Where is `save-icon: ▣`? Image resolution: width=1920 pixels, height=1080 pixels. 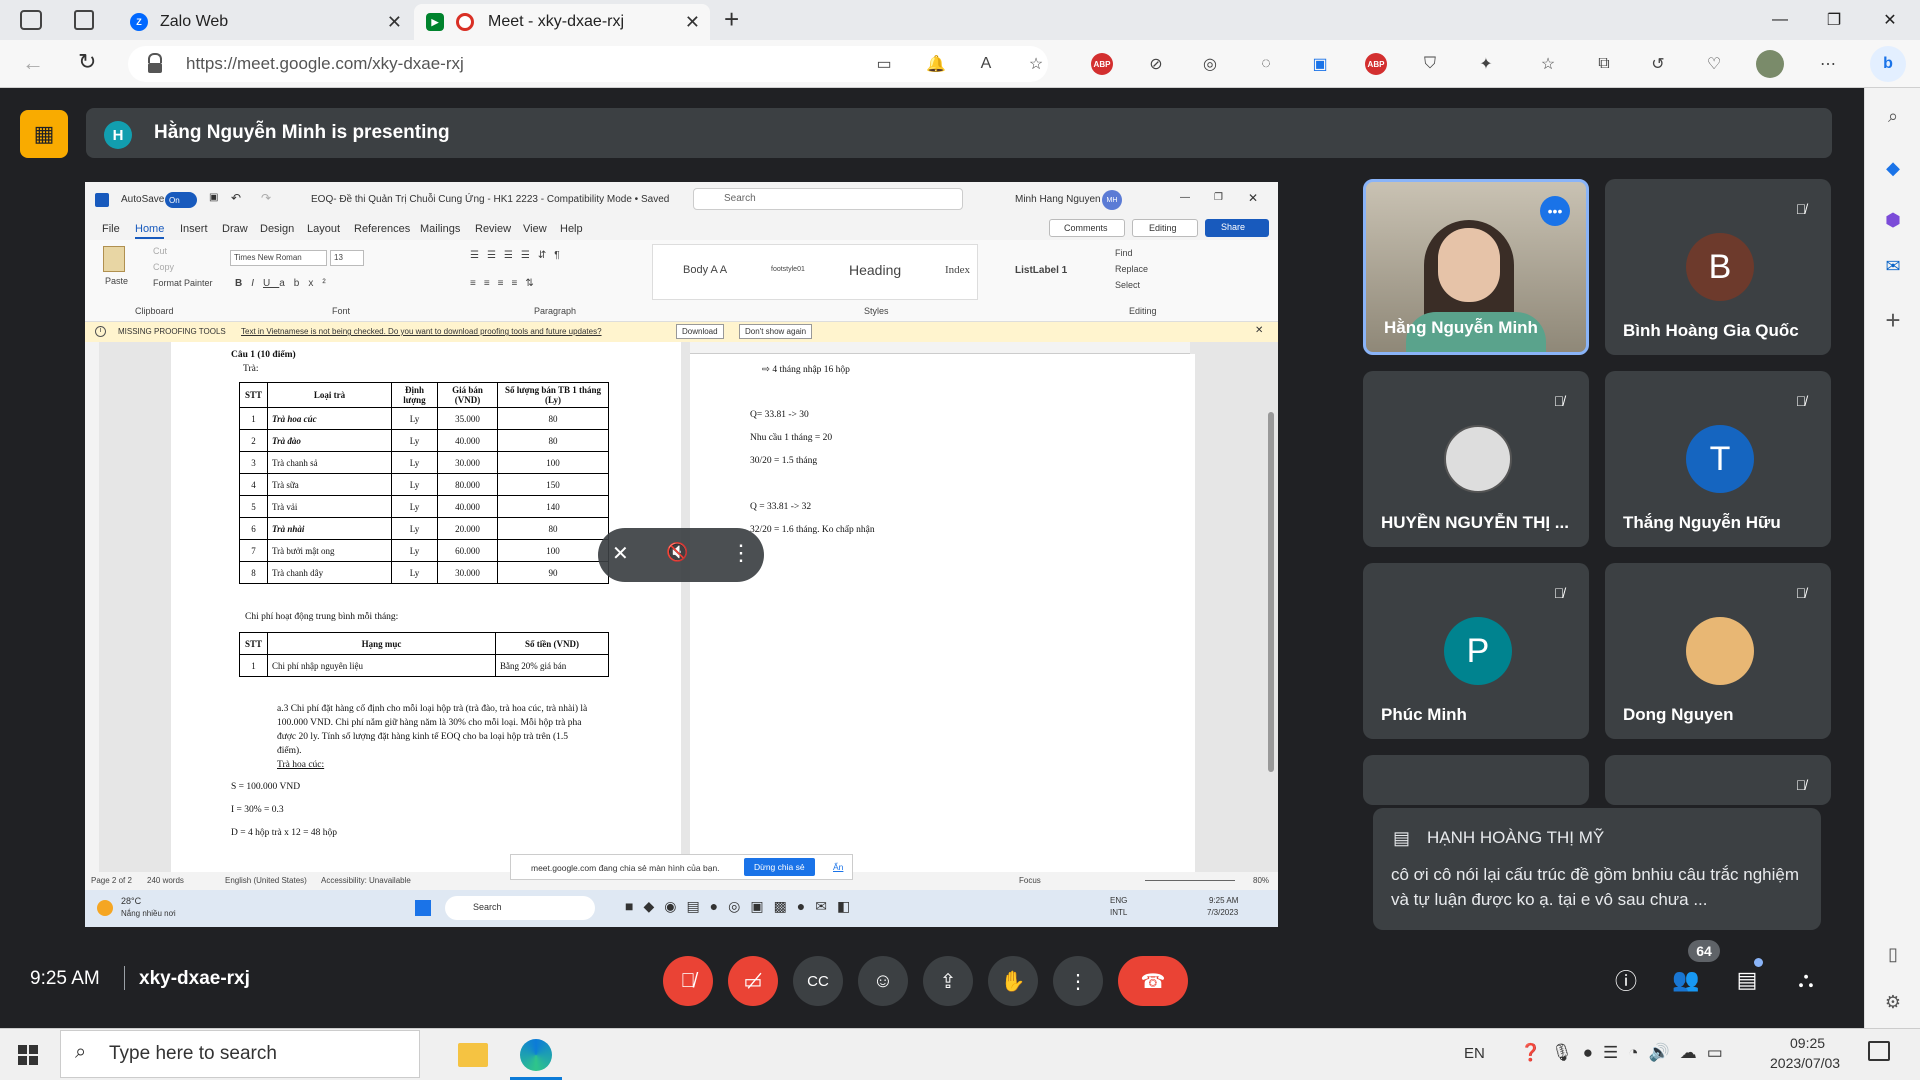 save-icon: ▣ is located at coordinates (213, 197).